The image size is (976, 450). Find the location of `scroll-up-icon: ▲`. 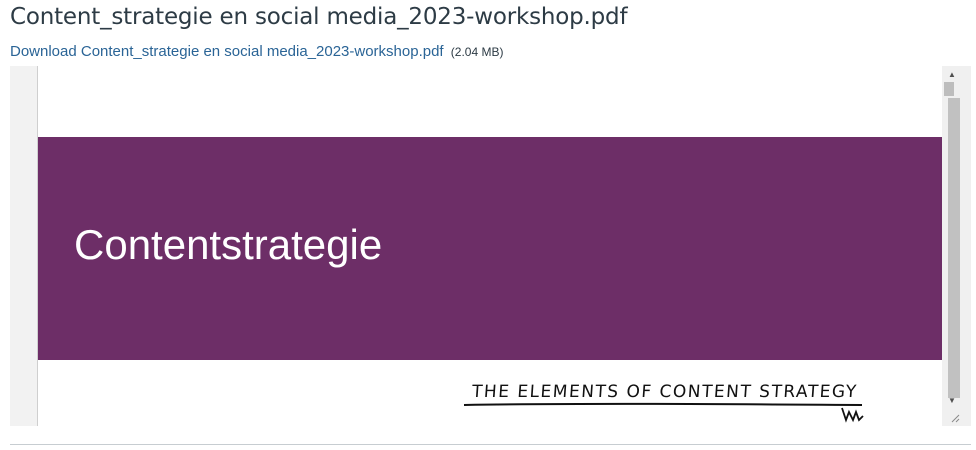

scroll-up-icon: ▲ is located at coordinates (952, 75).